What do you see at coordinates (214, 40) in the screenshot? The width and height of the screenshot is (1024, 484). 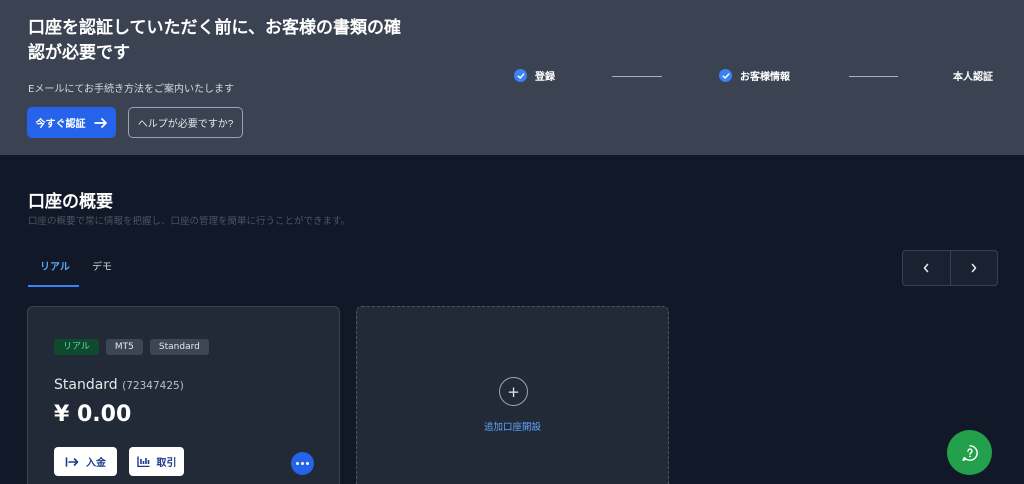 I see `banner-title: 口座を認証していただく前に、お客様の書類の確認が必要です` at bounding box center [214, 40].